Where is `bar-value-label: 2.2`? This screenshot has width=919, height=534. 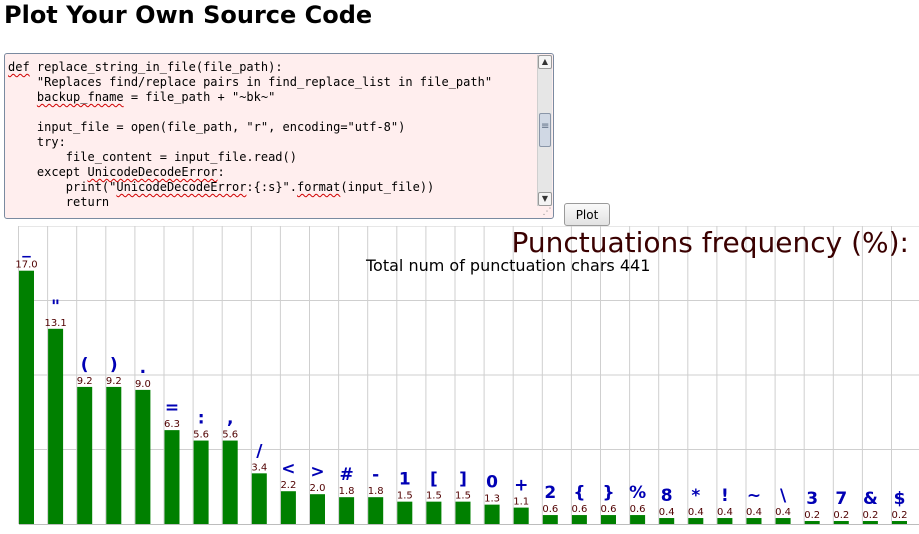 bar-value-label: 2.2 is located at coordinates (288, 485).